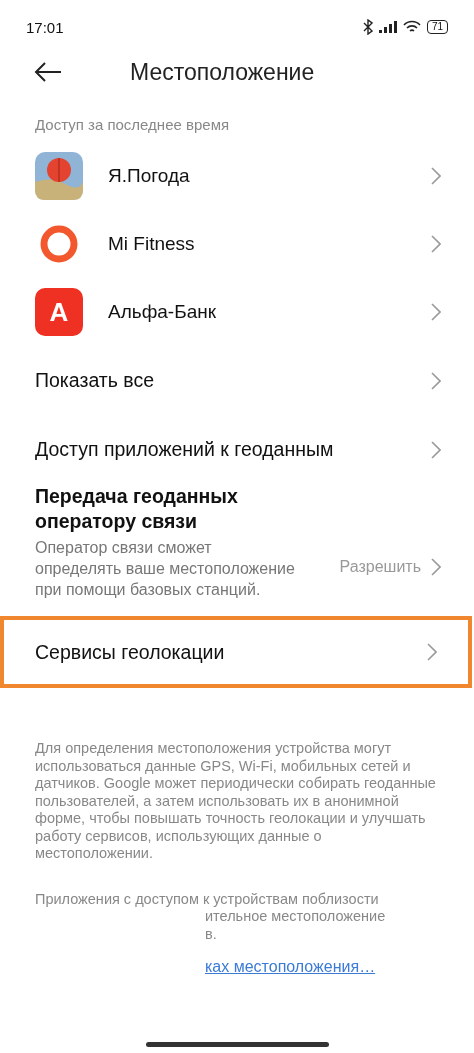 This screenshot has height=1053, width=474. I want to click on row-title: Показать все, so click(95, 380).